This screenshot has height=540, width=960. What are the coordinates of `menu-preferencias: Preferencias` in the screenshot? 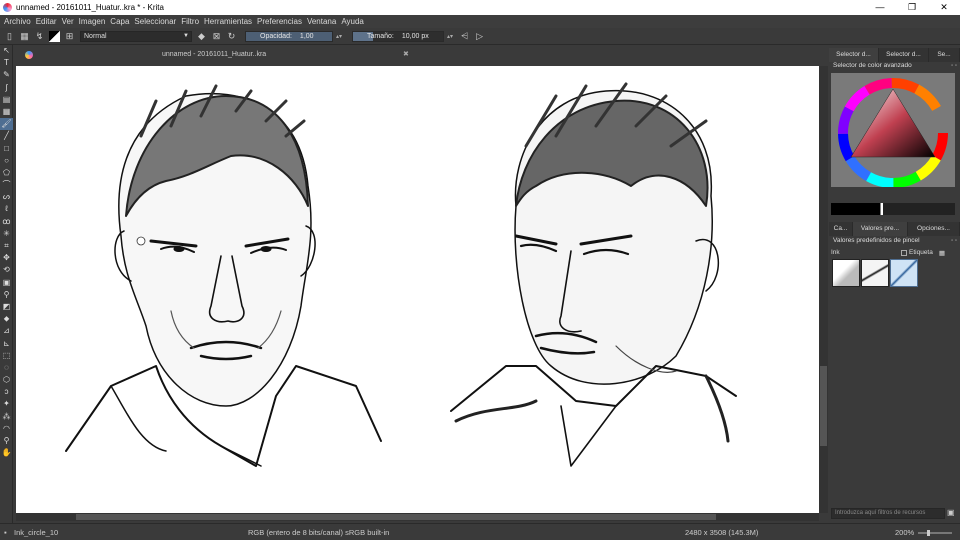 It's located at (279, 21).